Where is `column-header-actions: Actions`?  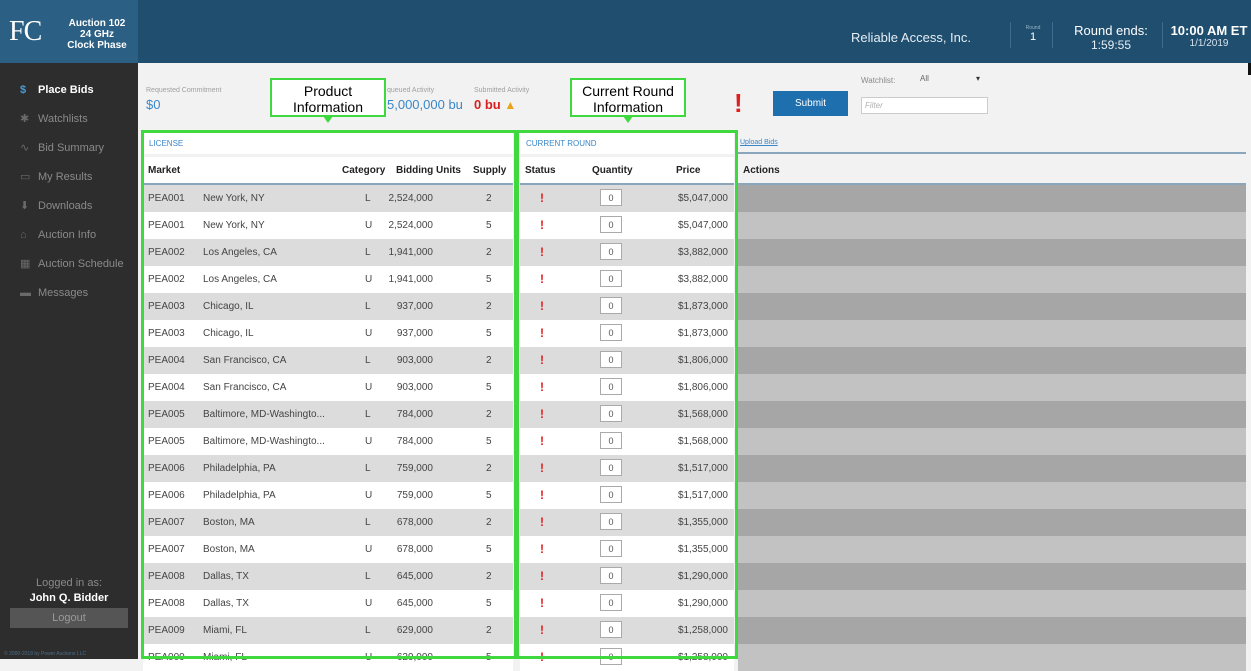
column-header-actions: Actions is located at coordinates (761, 170).